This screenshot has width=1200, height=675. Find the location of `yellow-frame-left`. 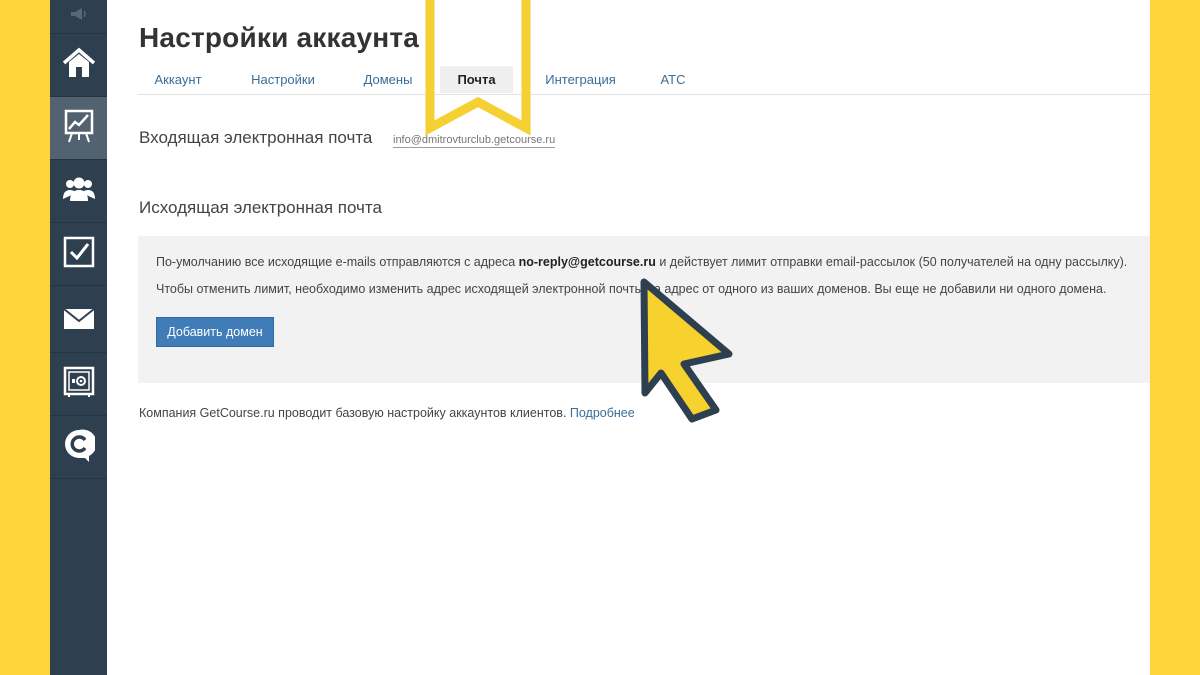

yellow-frame-left is located at coordinates (25, 337).